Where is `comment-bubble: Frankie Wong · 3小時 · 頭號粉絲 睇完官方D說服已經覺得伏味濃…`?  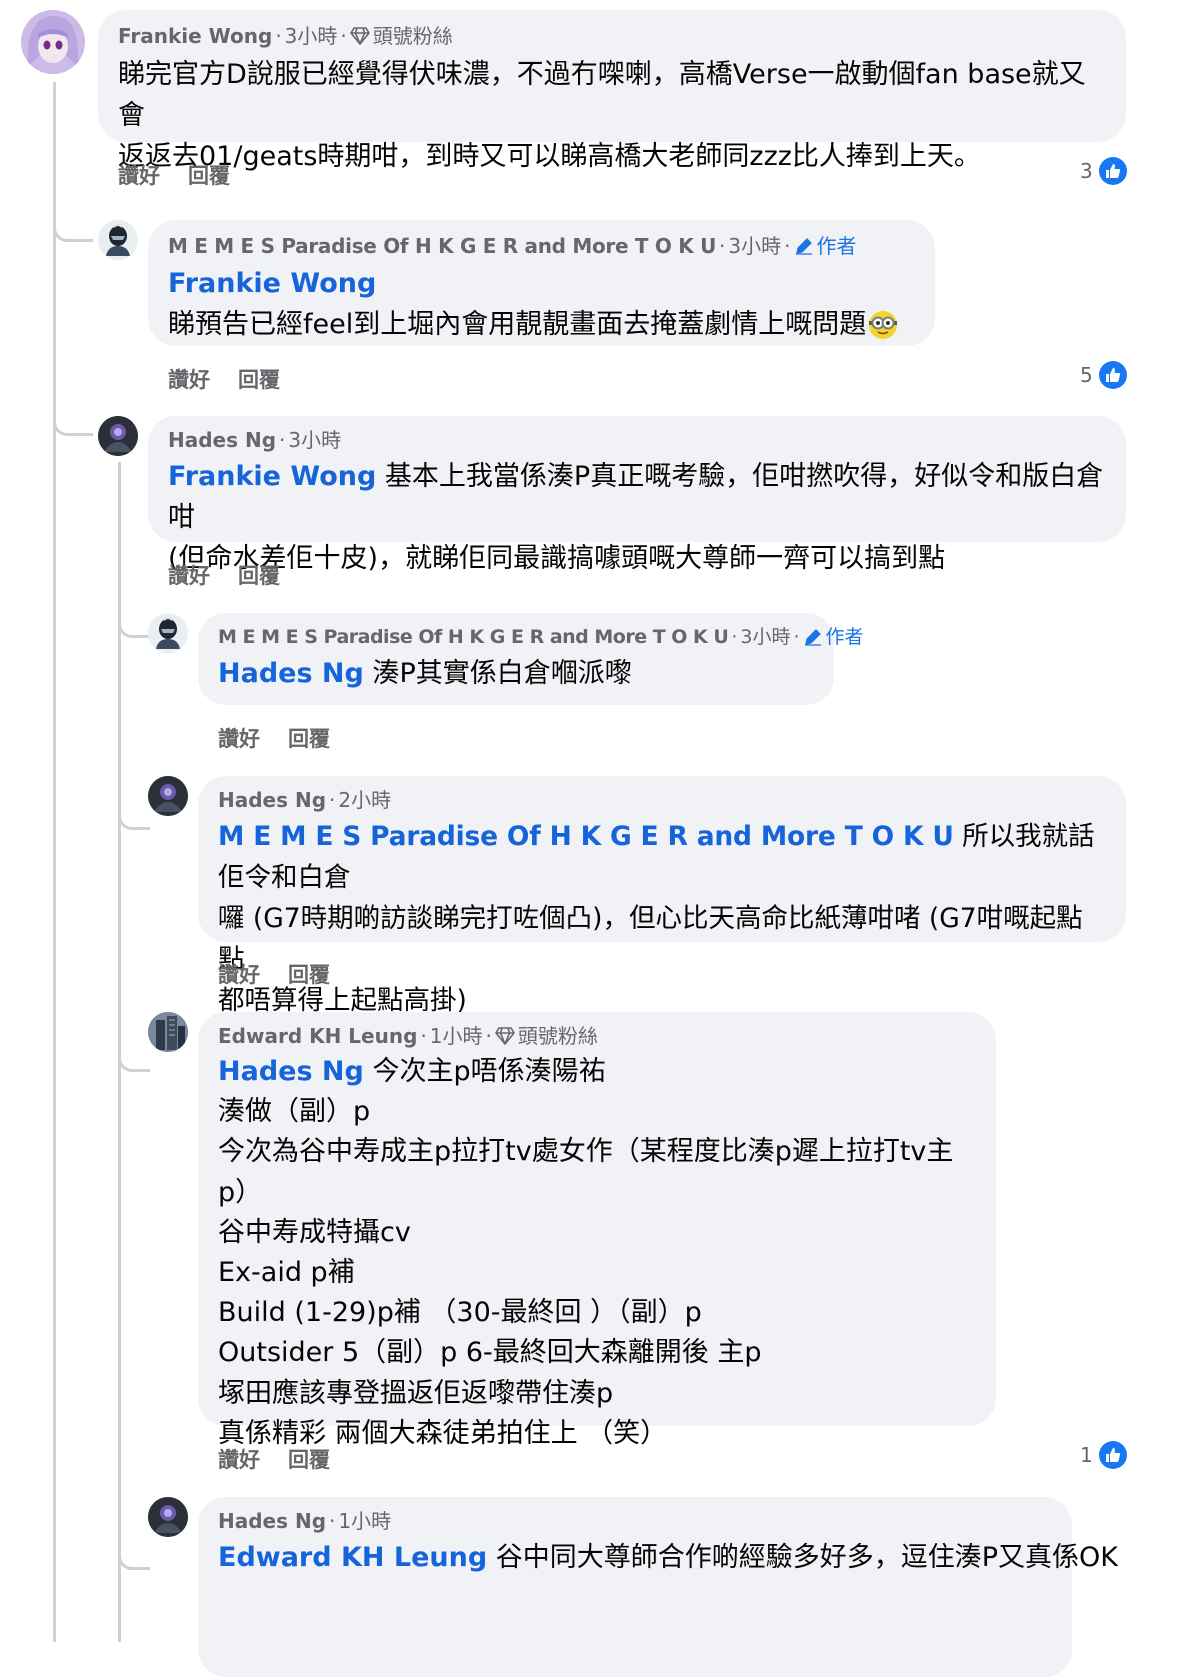
comment-bubble: Frankie Wong · 3小時 · 頭號粉絲 睇完官方D說服已經覺得伏味濃… is located at coordinates (612, 91).